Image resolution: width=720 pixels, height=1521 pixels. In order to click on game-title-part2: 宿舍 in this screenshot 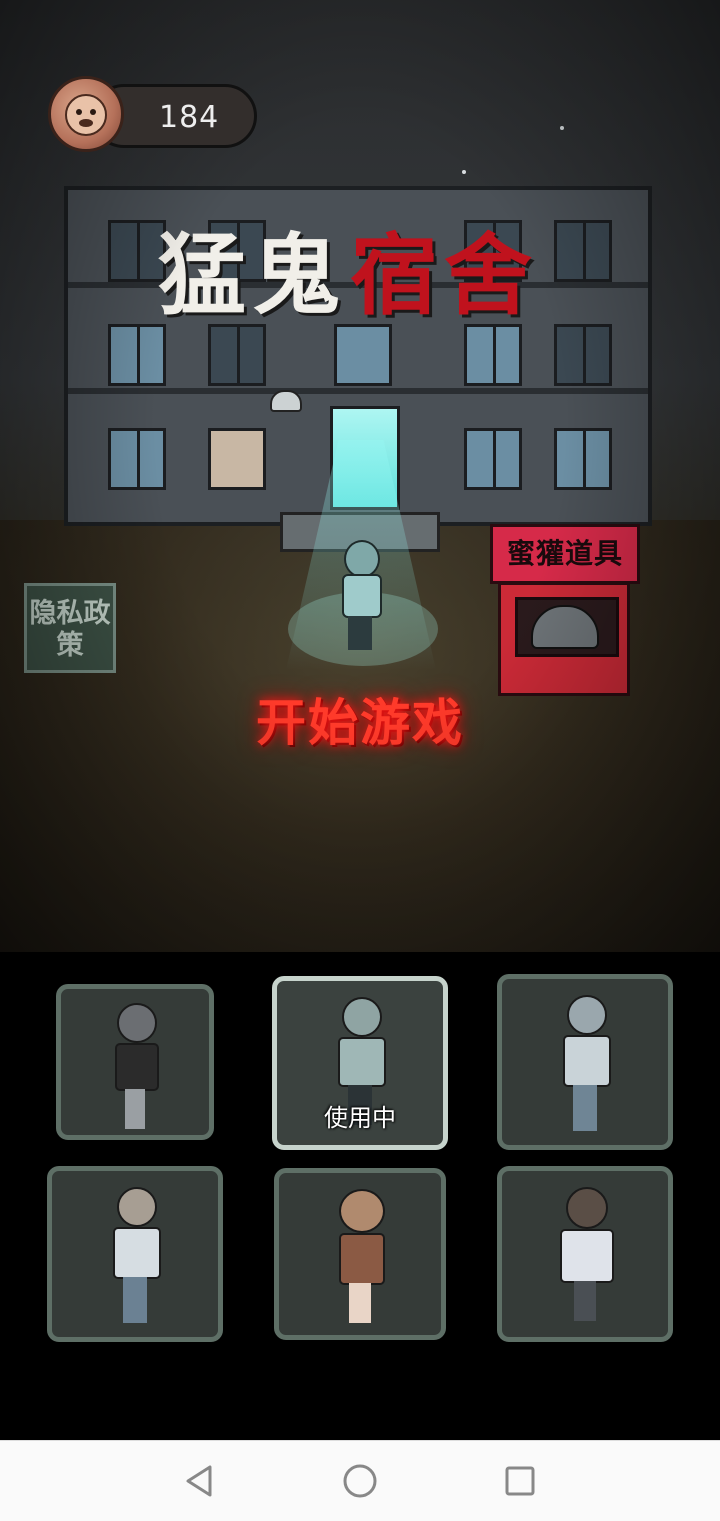, I will do `click(444, 275)`.